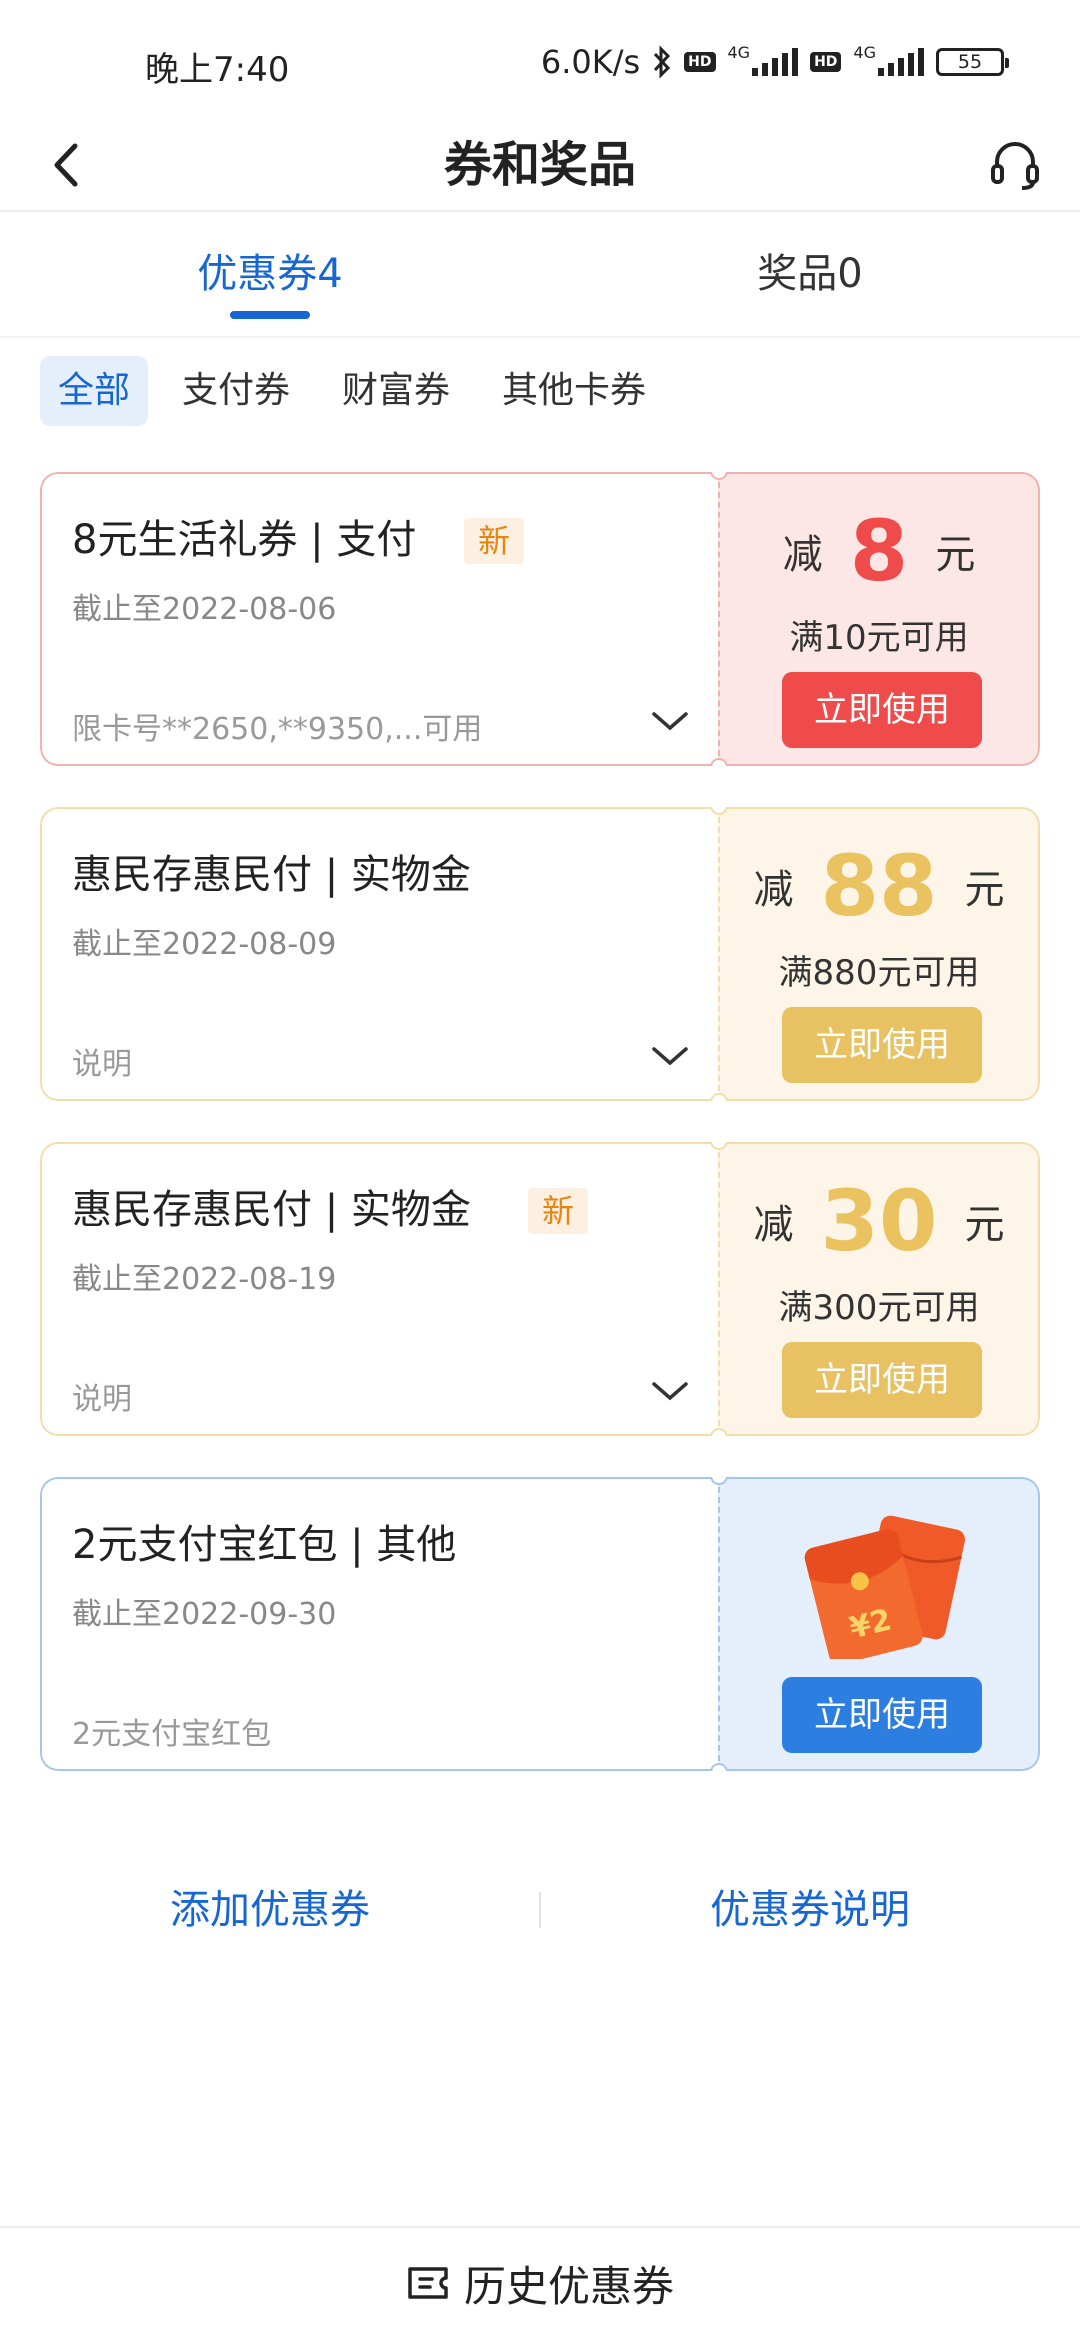 This screenshot has width=1080, height=2340. What do you see at coordinates (972, 62) in the screenshot?
I see `battery-icon: 55` at bounding box center [972, 62].